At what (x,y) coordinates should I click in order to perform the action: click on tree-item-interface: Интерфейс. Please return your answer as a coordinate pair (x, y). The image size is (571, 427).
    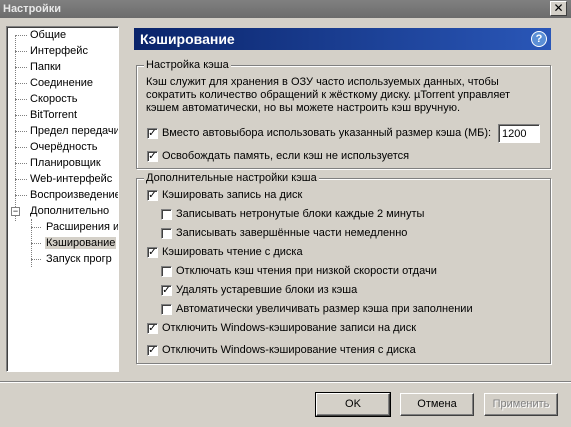
    Looking at the image, I should click on (59, 51).